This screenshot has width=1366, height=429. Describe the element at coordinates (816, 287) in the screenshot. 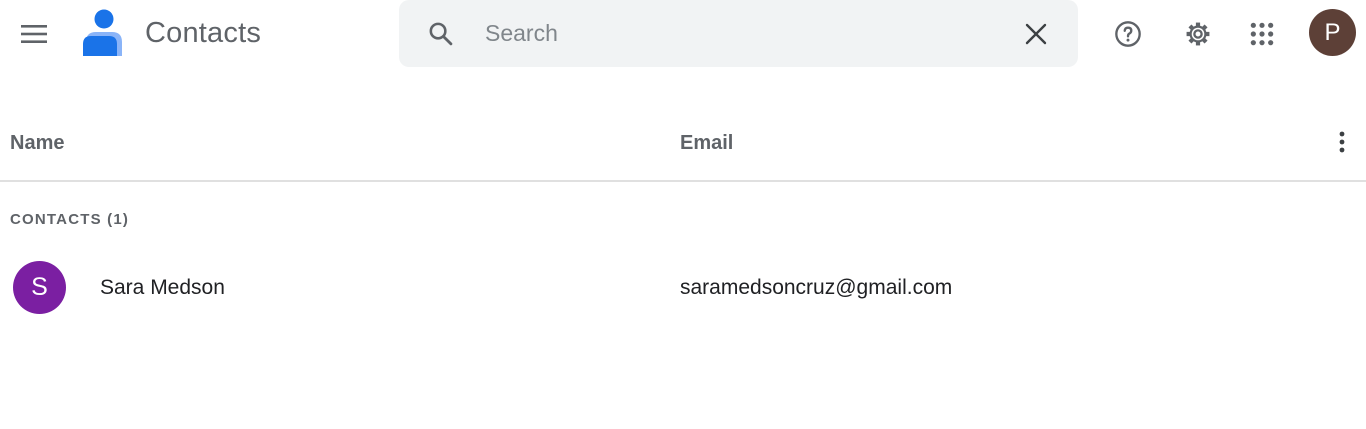

I see `contact-email: saramedsoncruz@gmail.com` at that location.